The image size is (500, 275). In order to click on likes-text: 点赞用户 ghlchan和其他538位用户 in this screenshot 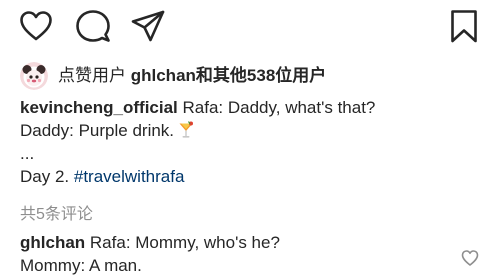, I will do `click(192, 76)`.